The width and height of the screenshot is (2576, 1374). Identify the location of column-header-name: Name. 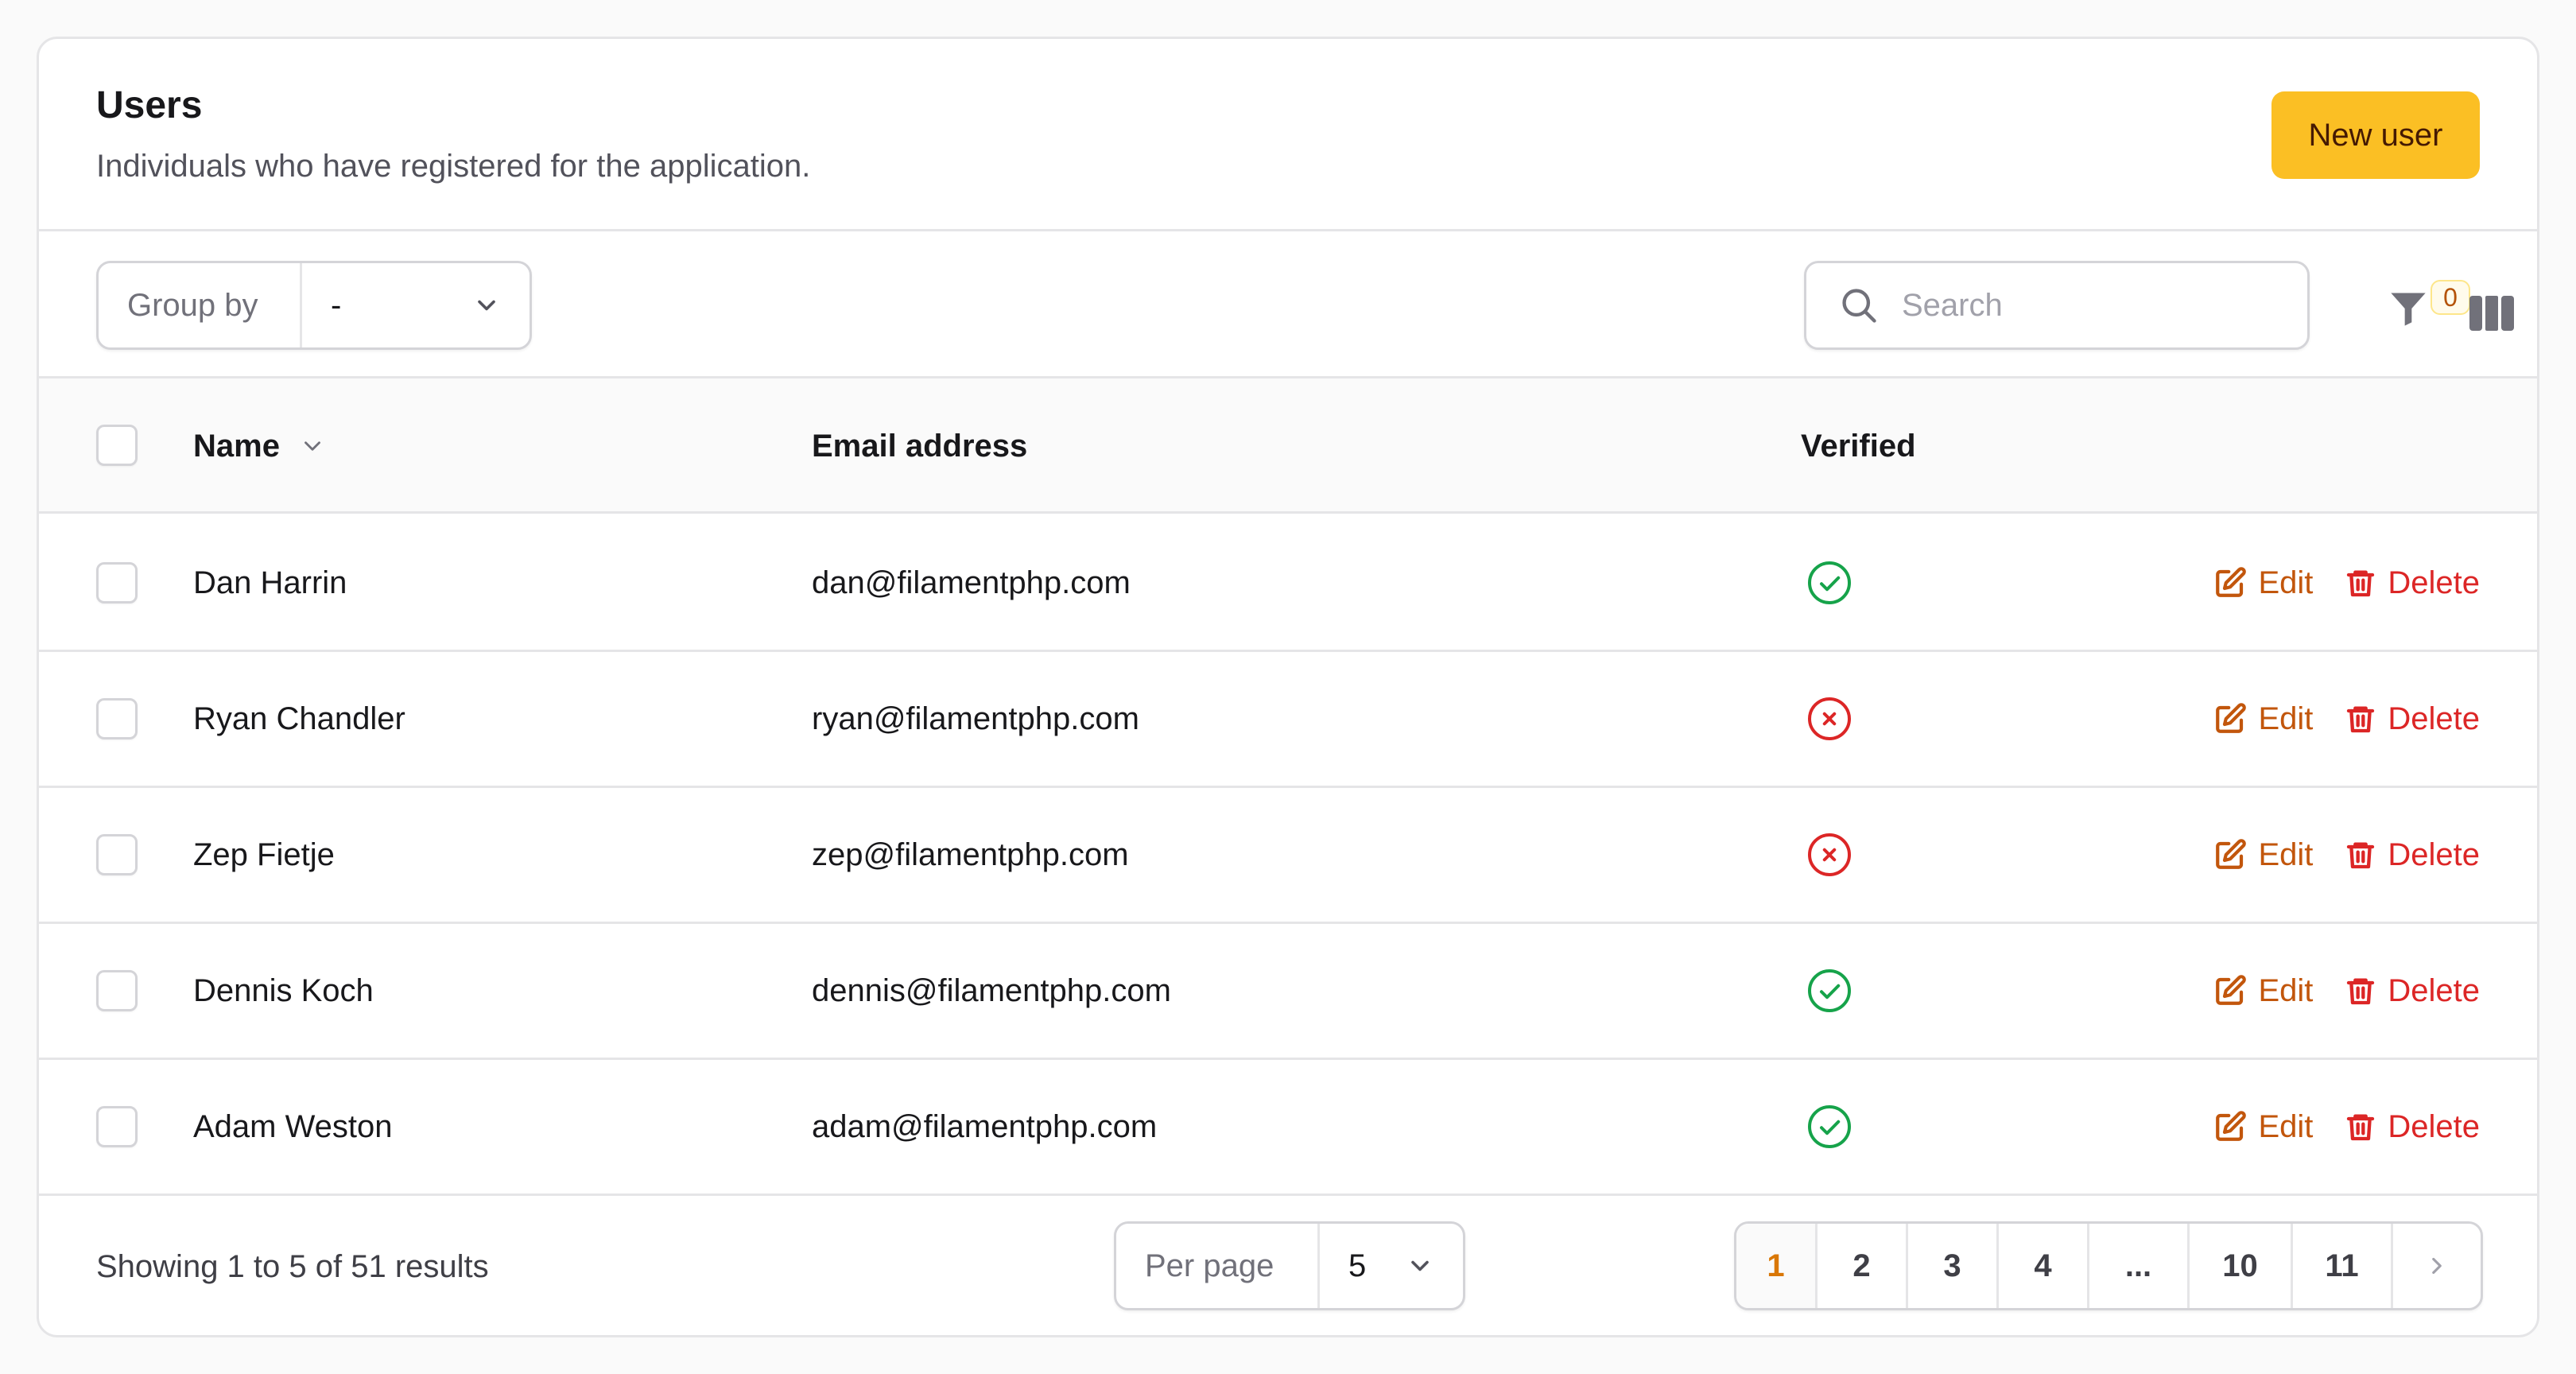
(260, 446).